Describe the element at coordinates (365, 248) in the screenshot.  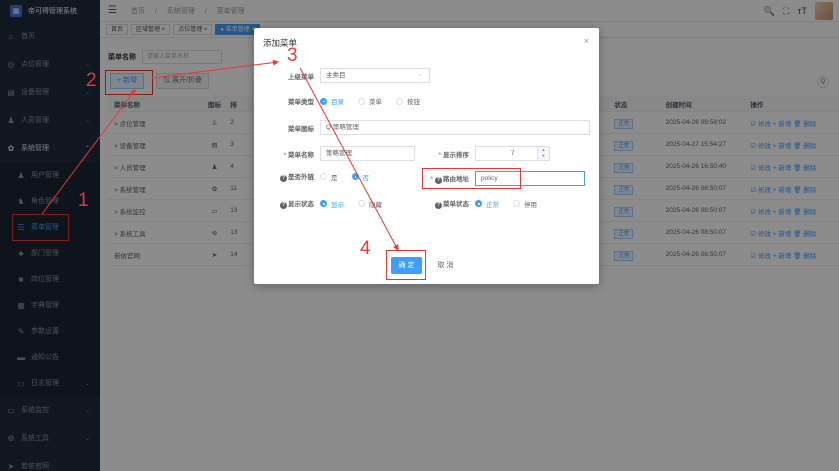
I see `annotation-number-4: 4` at that location.